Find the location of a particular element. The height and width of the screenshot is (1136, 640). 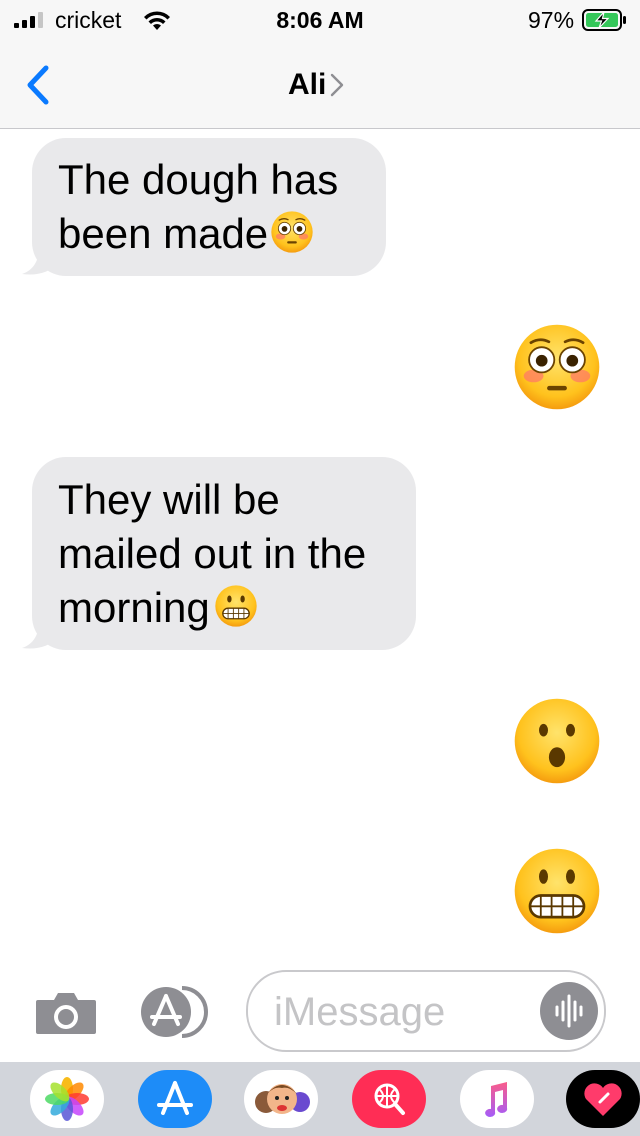

incoming-message-bubble: They will be mailed out in the morning is located at coordinates (224, 553).